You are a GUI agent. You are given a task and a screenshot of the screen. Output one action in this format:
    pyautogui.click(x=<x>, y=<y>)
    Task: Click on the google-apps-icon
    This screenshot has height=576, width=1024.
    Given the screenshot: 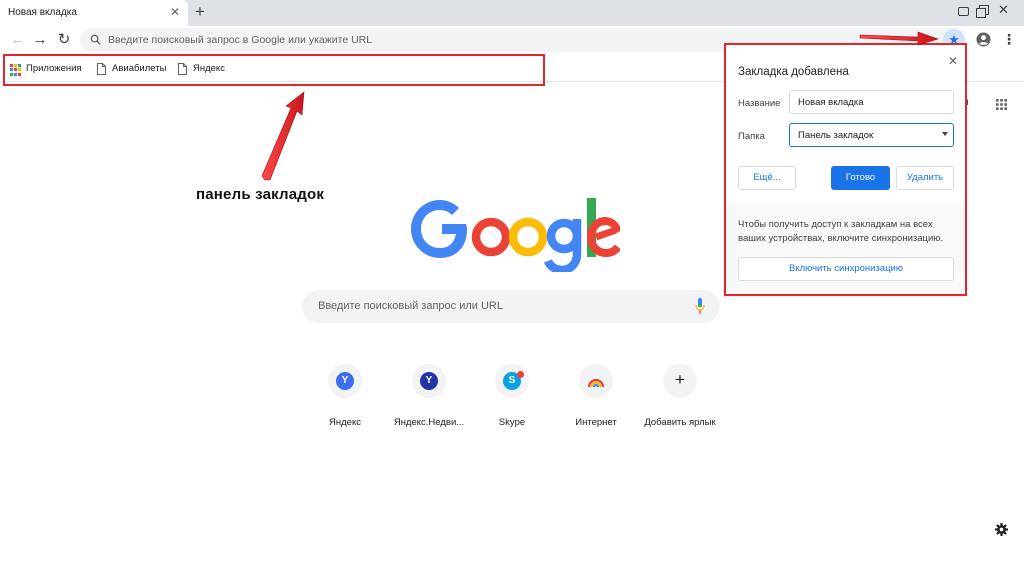 What is the action you would take?
    pyautogui.click(x=1001, y=104)
    